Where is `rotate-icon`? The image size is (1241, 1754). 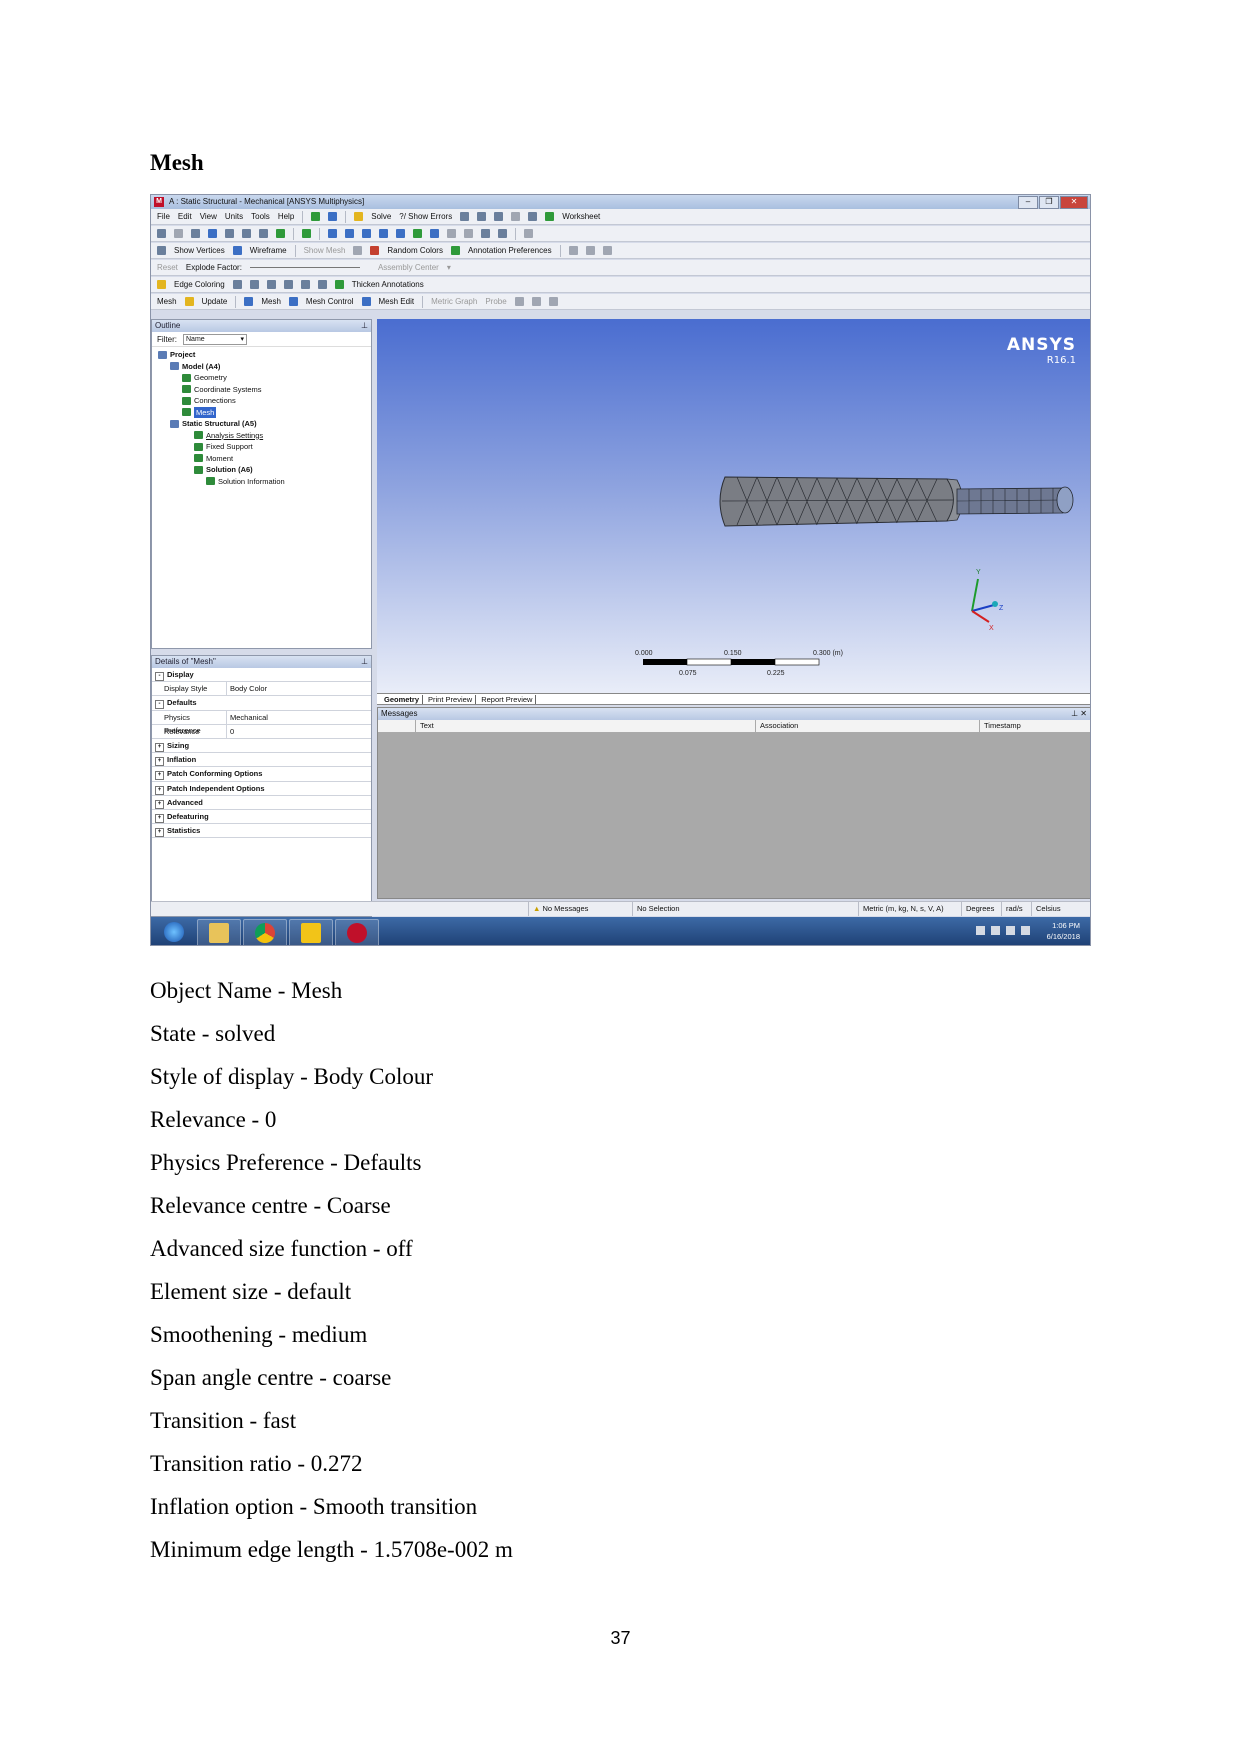
rotate-icon is located at coordinates (332, 233).